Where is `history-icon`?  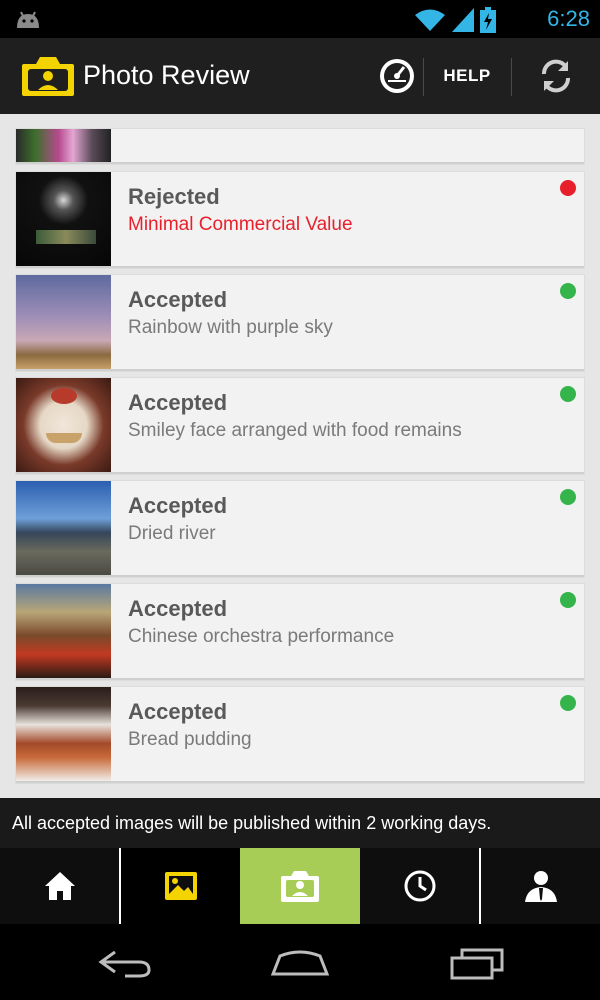
history-icon is located at coordinates (419, 886).